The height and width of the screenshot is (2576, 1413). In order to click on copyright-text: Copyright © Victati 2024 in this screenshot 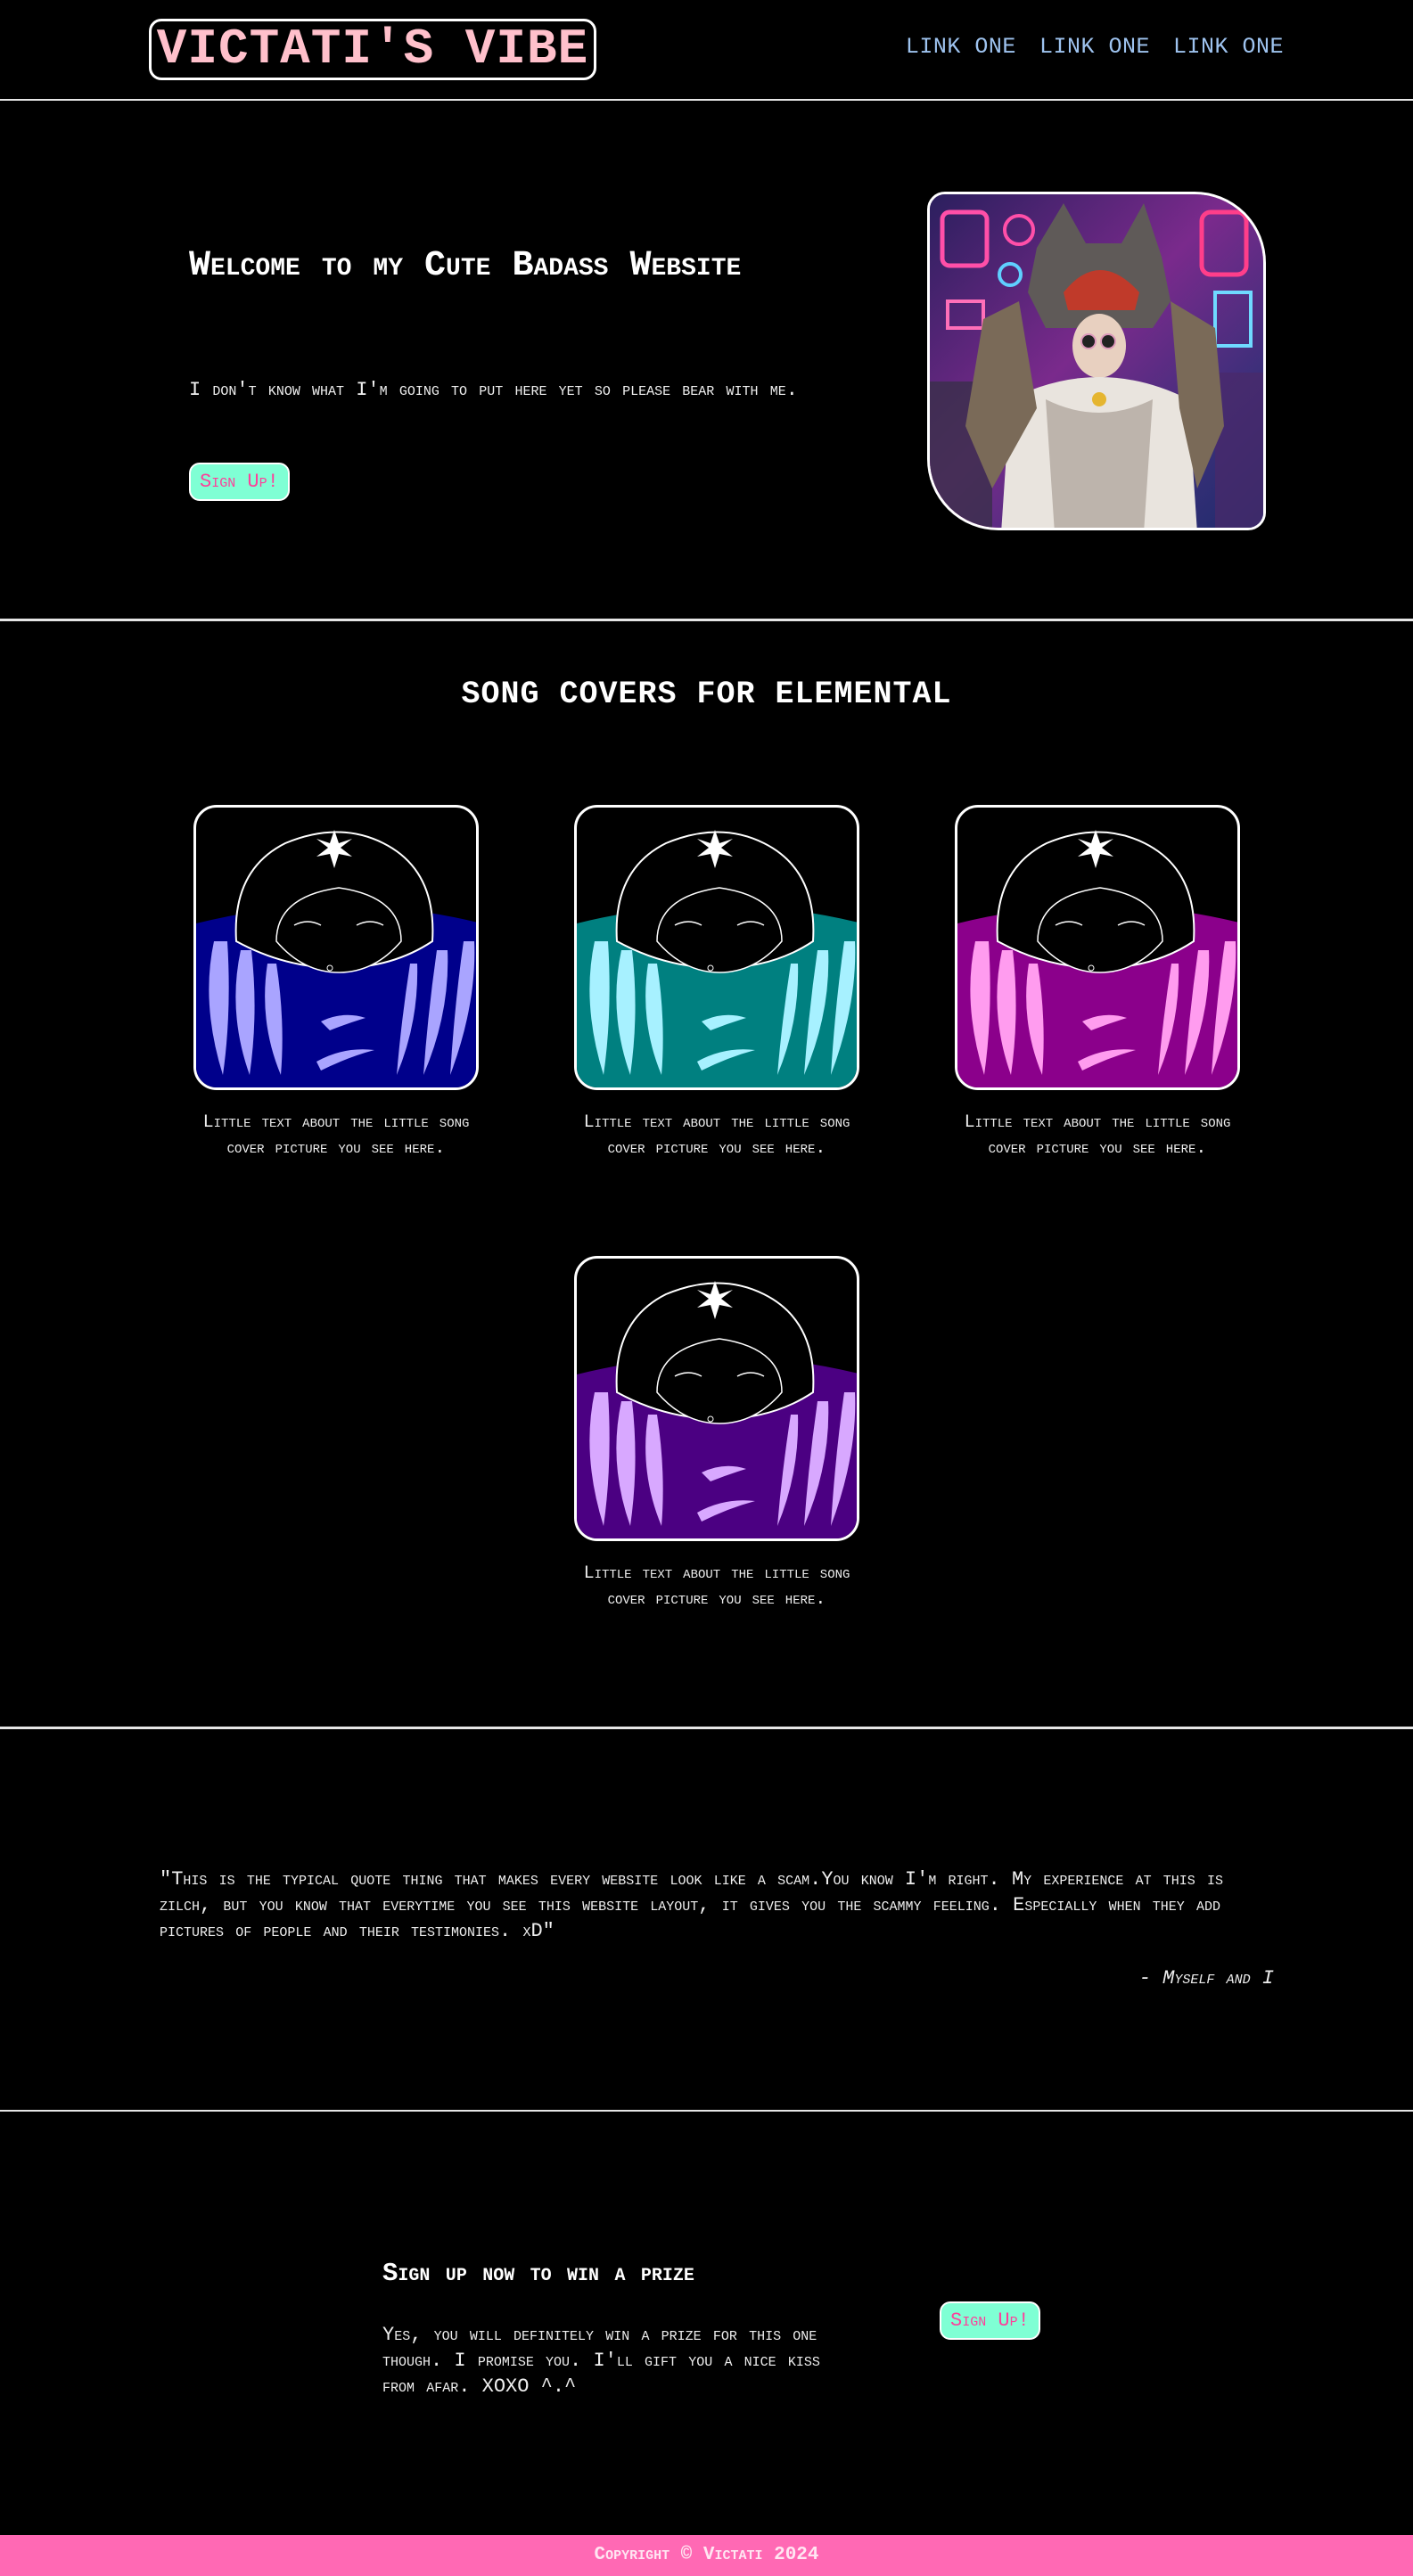, I will do `click(706, 2555)`.